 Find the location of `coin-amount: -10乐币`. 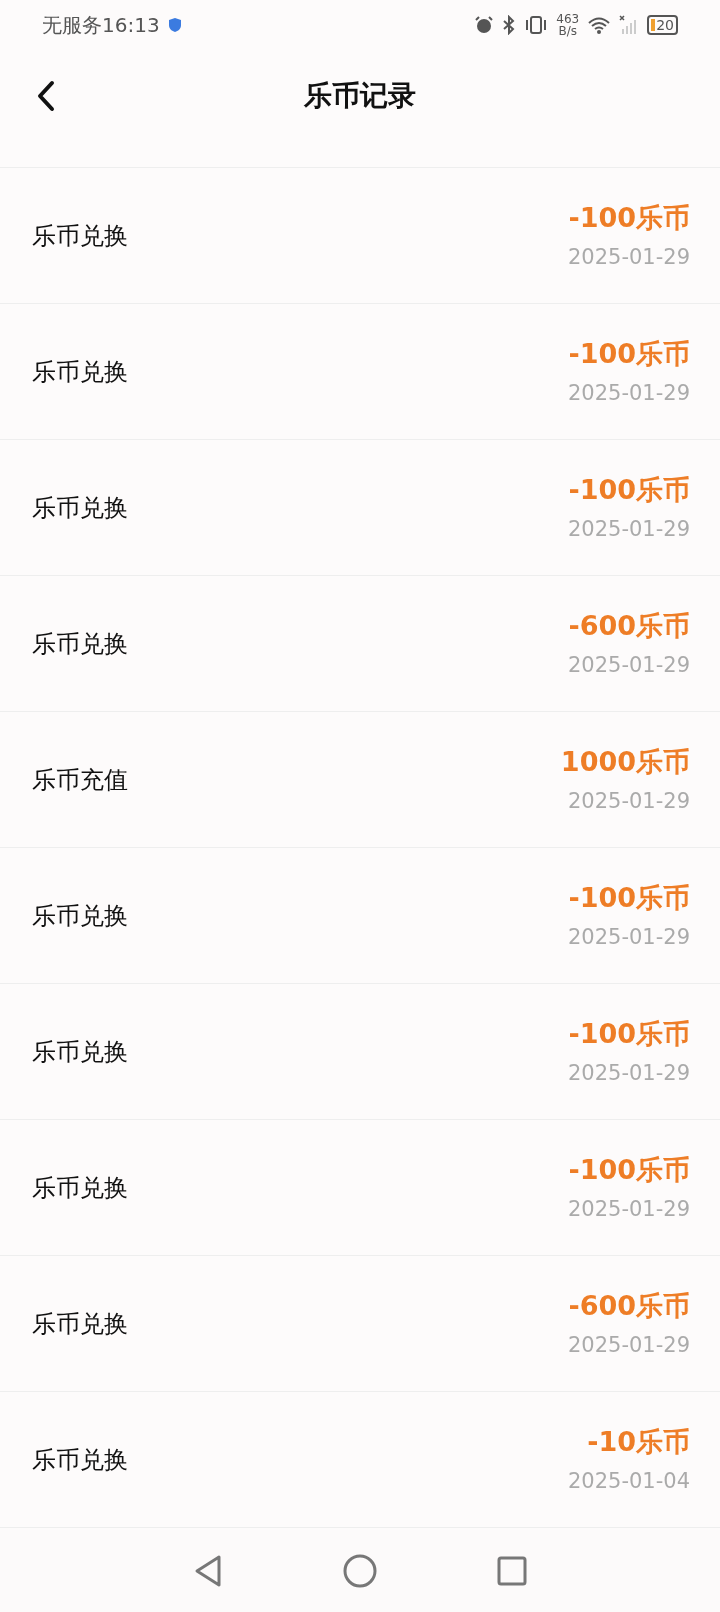

coin-amount: -10乐币 is located at coordinates (638, 1441).